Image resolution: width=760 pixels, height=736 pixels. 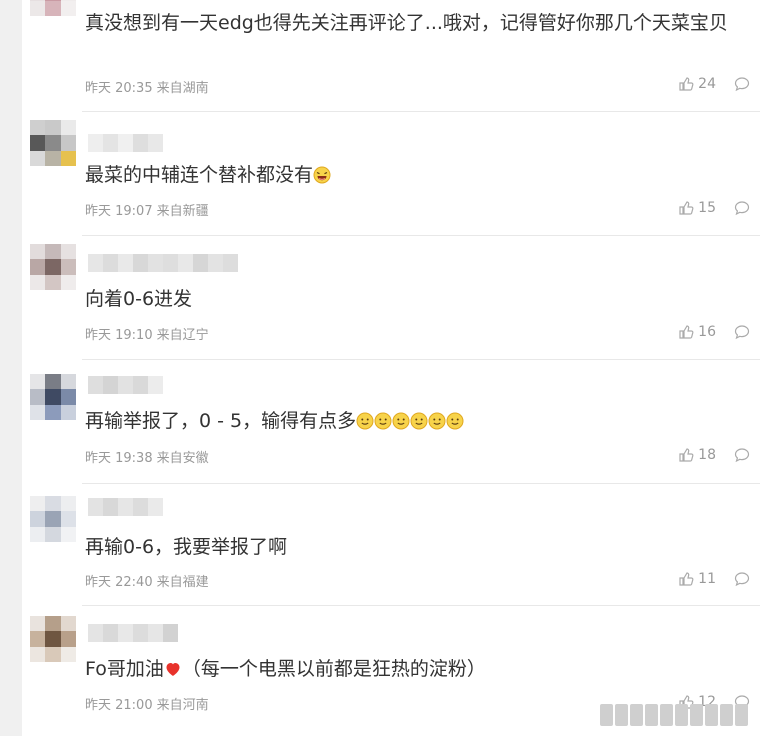 I want to click on comment-time: 昨天 19:07, so click(x=119, y=211).